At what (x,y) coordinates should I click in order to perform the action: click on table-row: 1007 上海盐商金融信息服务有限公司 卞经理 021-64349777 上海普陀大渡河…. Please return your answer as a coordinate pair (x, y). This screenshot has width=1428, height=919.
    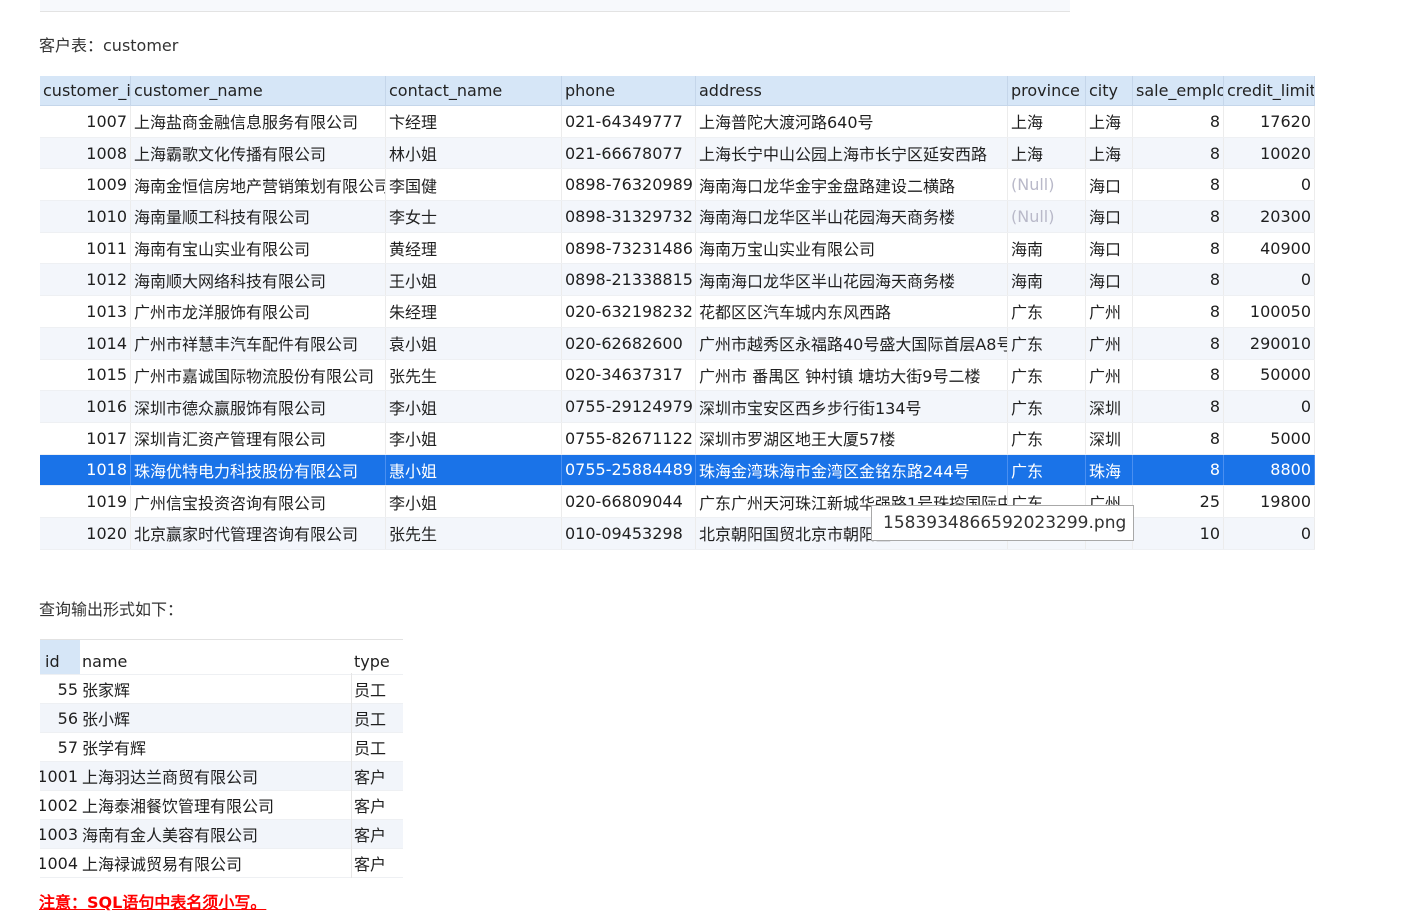
    Looking at the image, I should click on (677, 122).